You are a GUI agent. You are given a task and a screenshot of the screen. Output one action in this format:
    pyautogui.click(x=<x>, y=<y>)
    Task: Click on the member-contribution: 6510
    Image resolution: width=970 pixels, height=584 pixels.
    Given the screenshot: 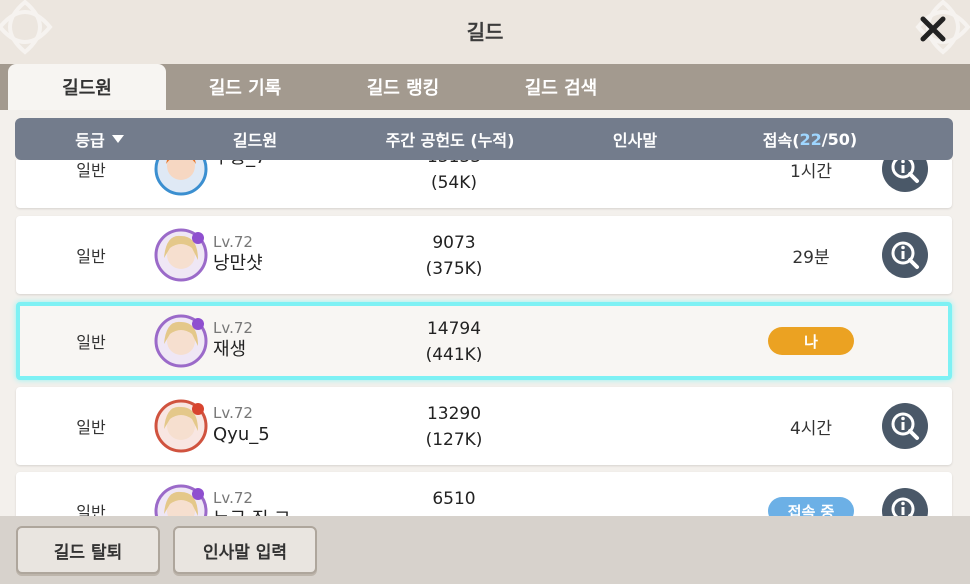 What is the action you would take?
    pyautogui.click(x=454, y=499)
    